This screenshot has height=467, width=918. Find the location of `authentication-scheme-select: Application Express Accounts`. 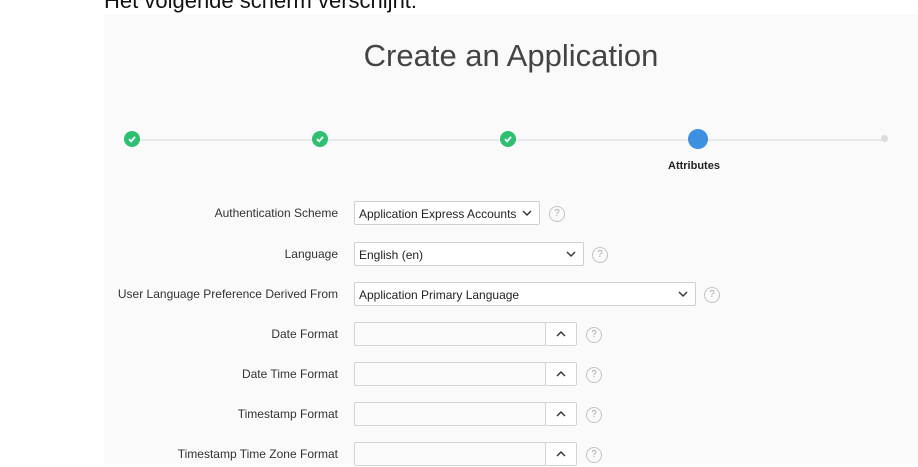

authentication-scheme-select: Application Express Accounts is located at coordinates (447, 213).